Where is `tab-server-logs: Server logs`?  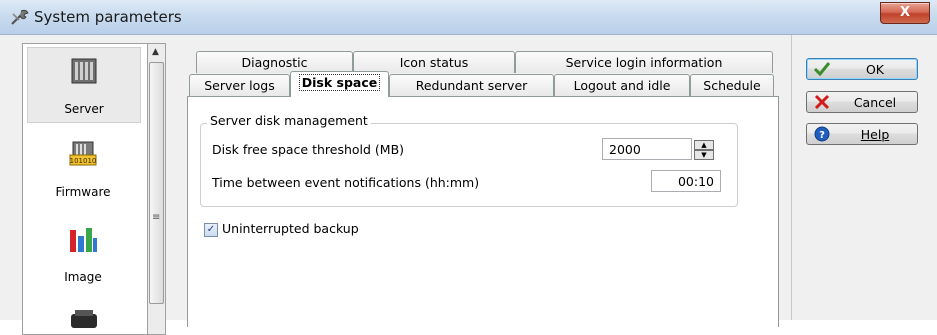 tab-server-logs: Server logs is located at coordinates (239, 85).